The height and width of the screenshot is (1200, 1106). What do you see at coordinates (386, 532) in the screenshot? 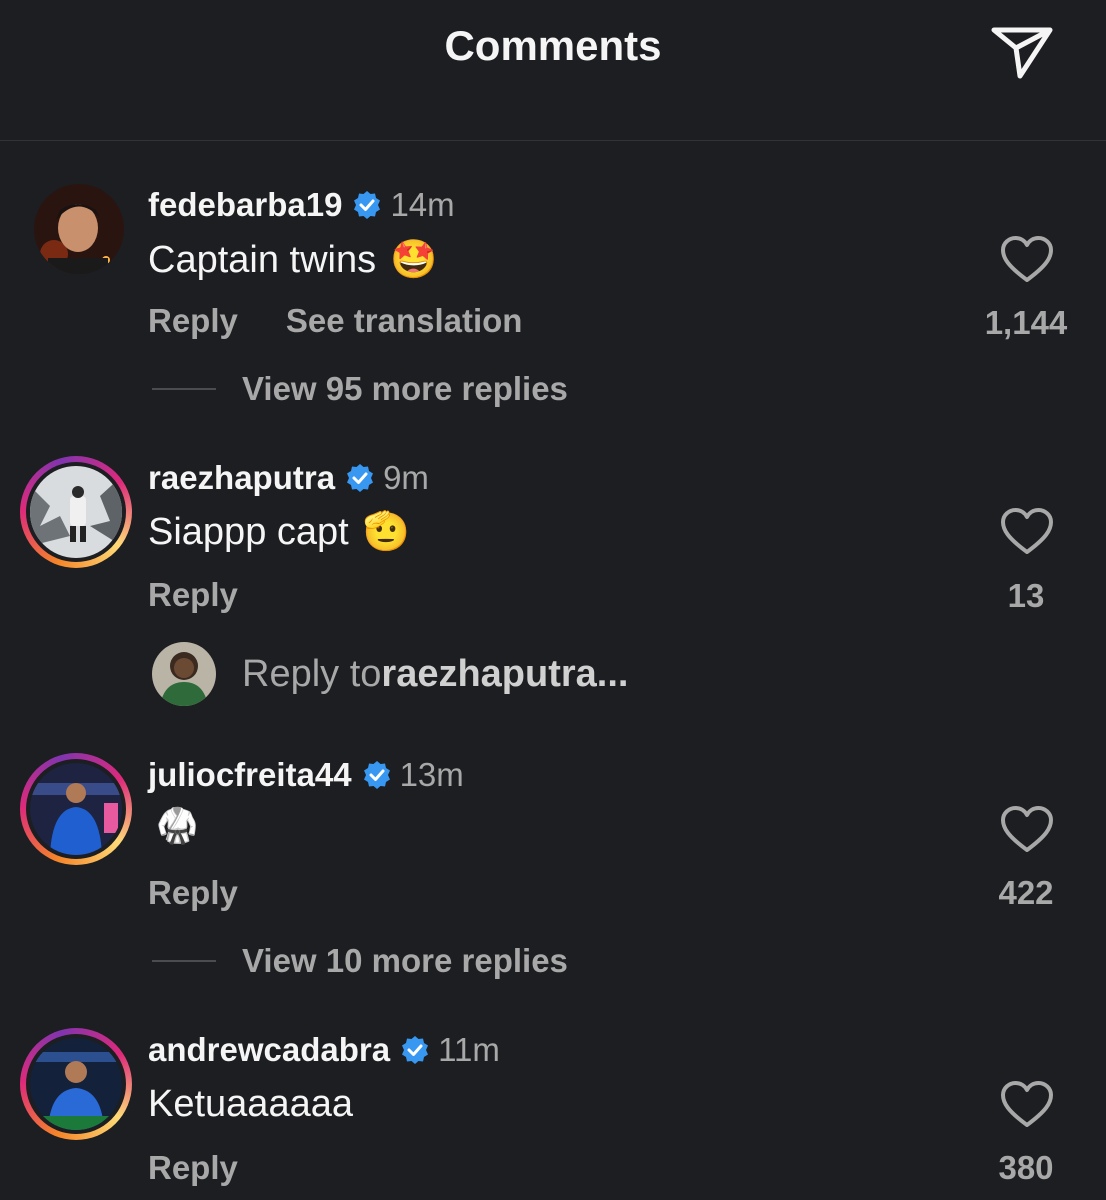
I see `saluting-face-emoji: 🫡` at bounding box center [386, 532].